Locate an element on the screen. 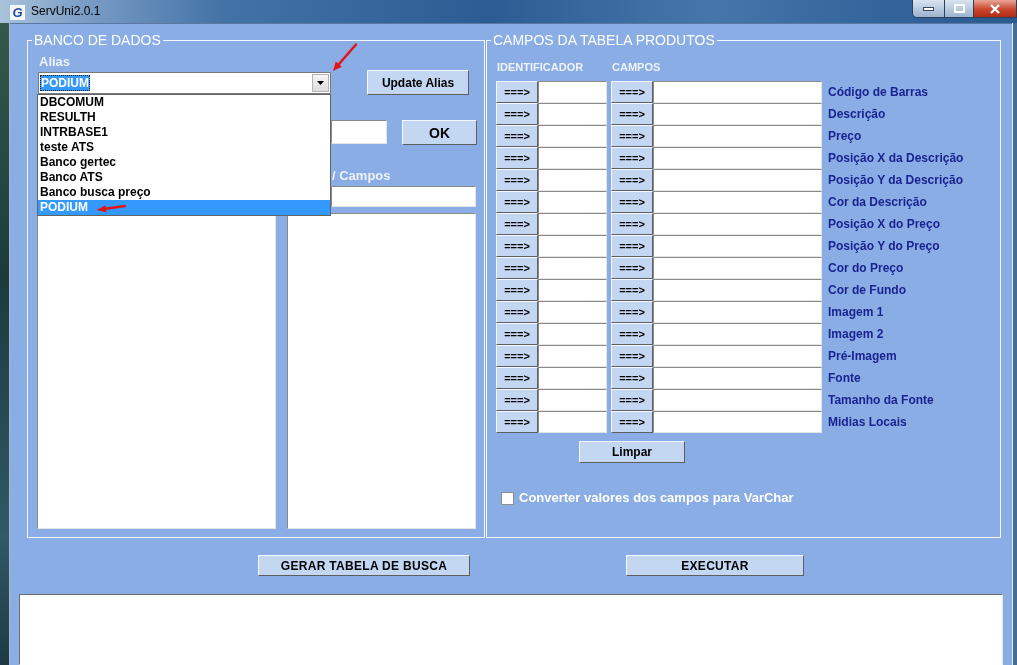 This screenshot has height=665, width=1017. field-label: Tamanho da Fonte is located at coordinates (881, 400).